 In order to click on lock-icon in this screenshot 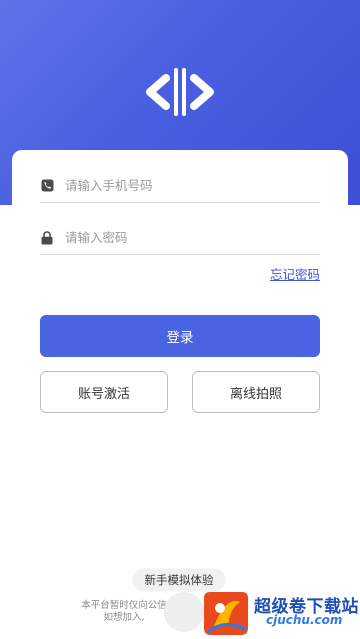, I will do `click(47, 237)`.